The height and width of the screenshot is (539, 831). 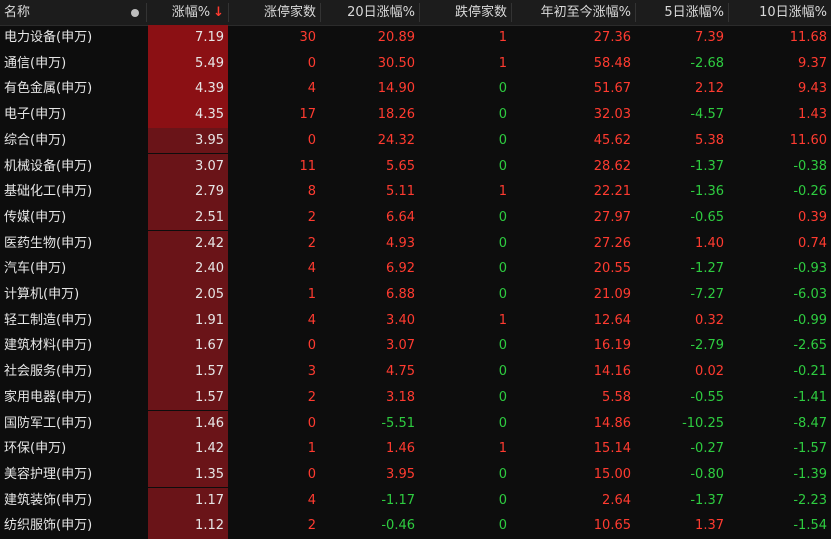 What do you see at coordinates (415, 38) in the screenshot?
I see `table-row: 电力设备(申万) 7.19 30 20.89 1 27.36 7.39 11.68` at bounding box center [415, 38].